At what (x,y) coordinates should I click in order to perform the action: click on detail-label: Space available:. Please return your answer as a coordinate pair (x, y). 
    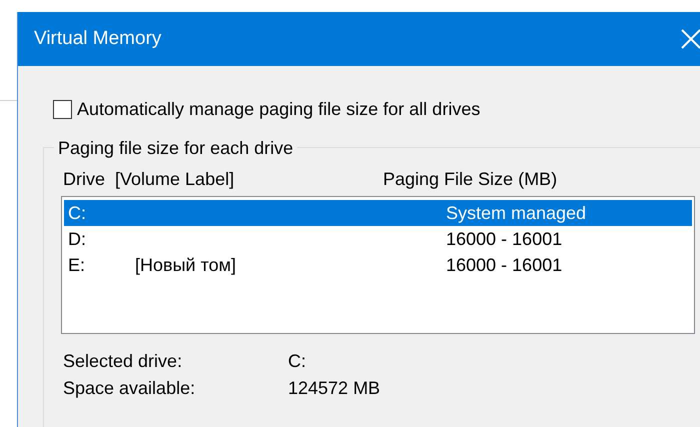
    Looking at the image, I should click on (129, 388).